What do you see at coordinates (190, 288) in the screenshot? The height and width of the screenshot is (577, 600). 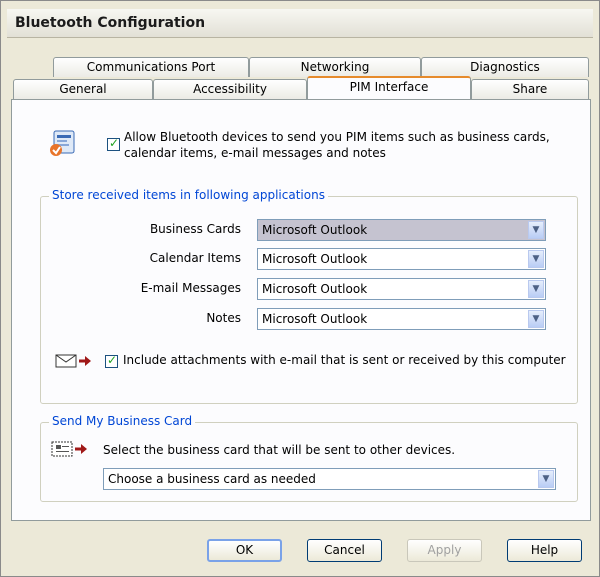 I see `email-messages-label: E-mail Messages` at bounding box center [190, 288].